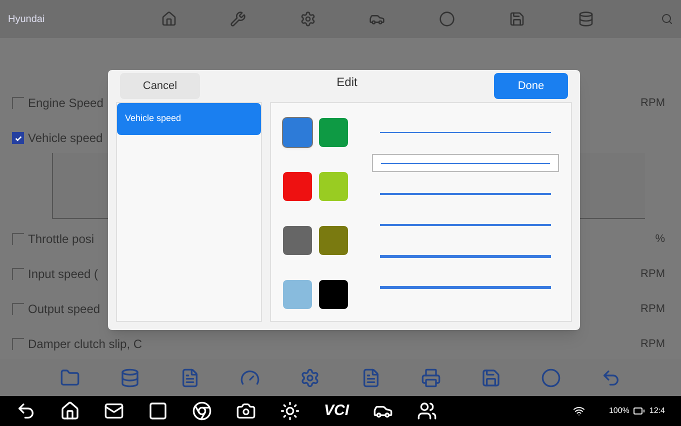 This screenshot has height=426, width=681. I want to click on cancel-button: Cancel, so click(160, 86).